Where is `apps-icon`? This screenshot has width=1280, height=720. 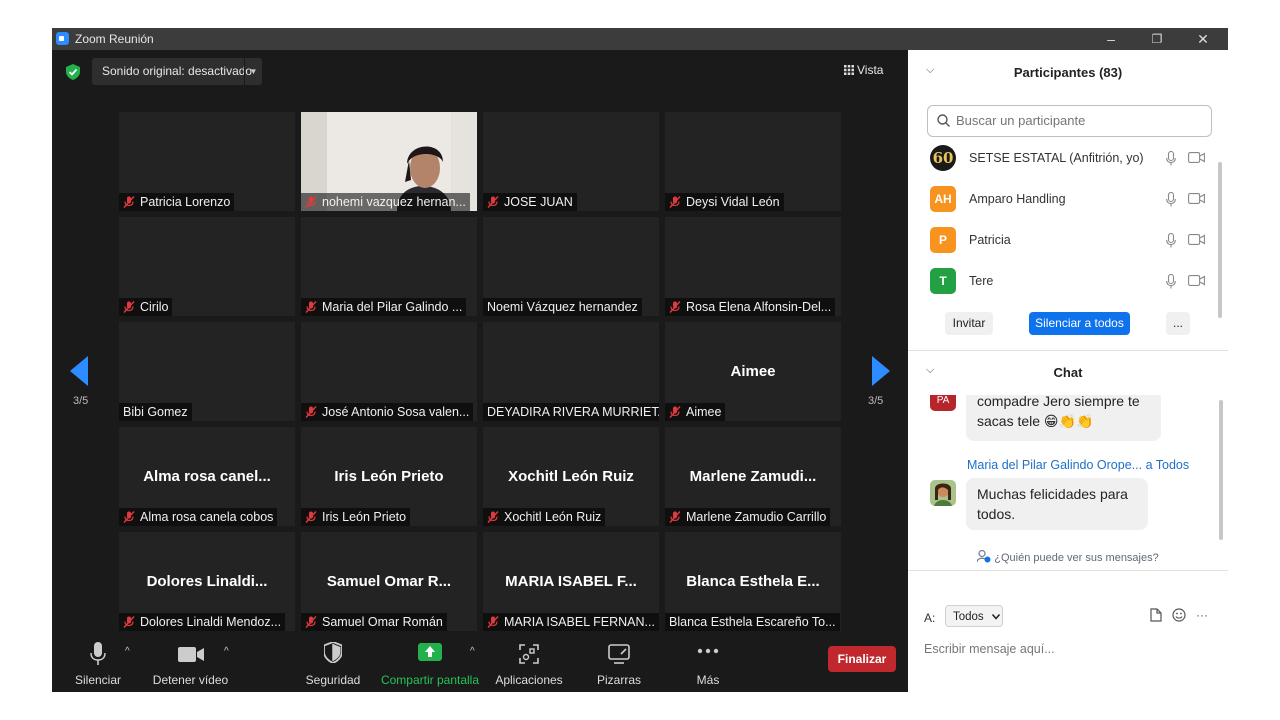 apps-icon is located at coordinates (529, 654).